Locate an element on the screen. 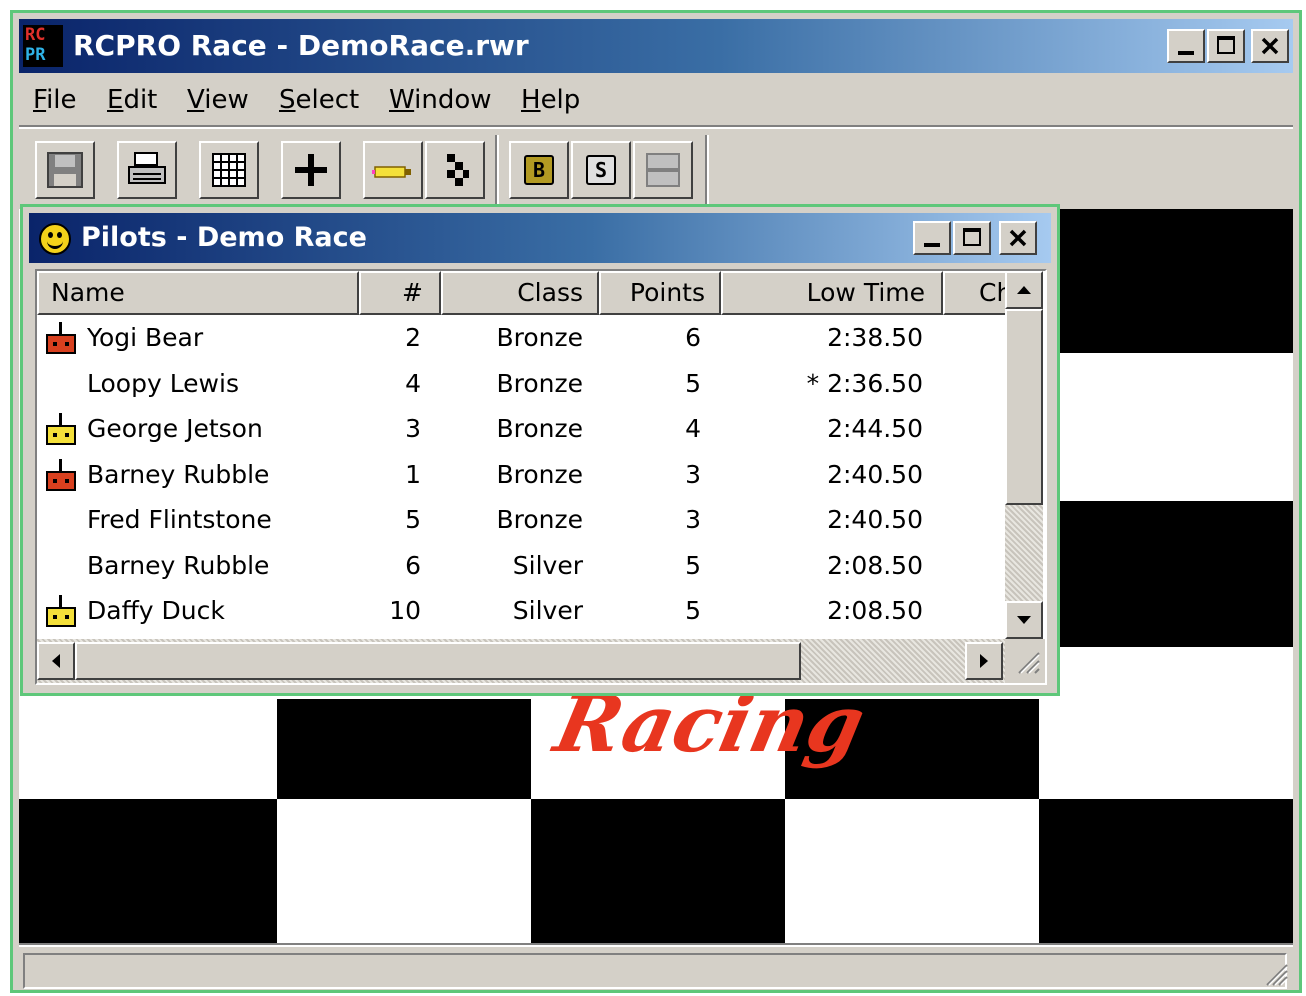  vertical-scrollbar is located at coordinates (1024, 455).